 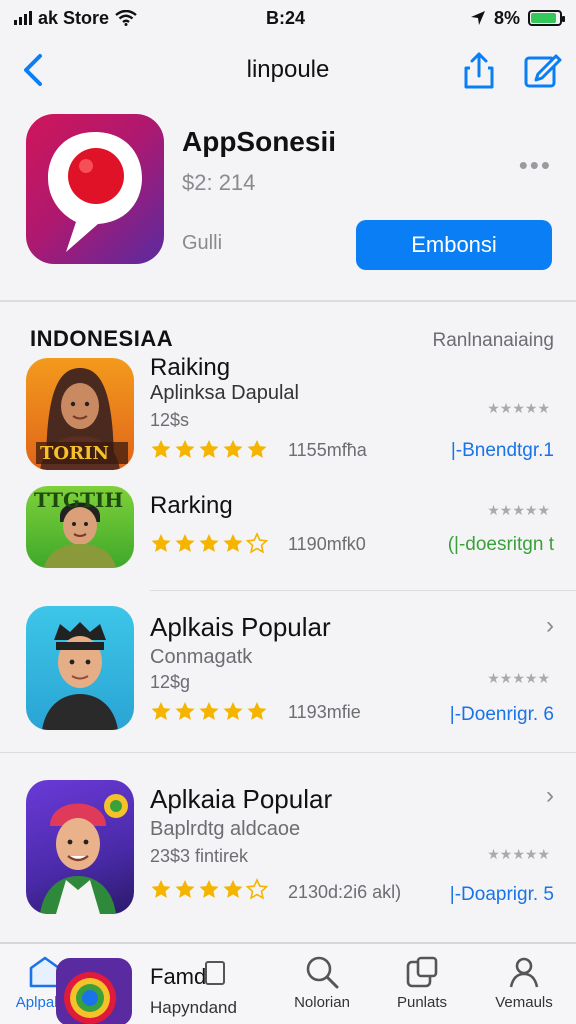 What do you see at coordinates (170, 682) in the screenshot?
I see `row-meta: 12$g` at bounding box center [170, 682].